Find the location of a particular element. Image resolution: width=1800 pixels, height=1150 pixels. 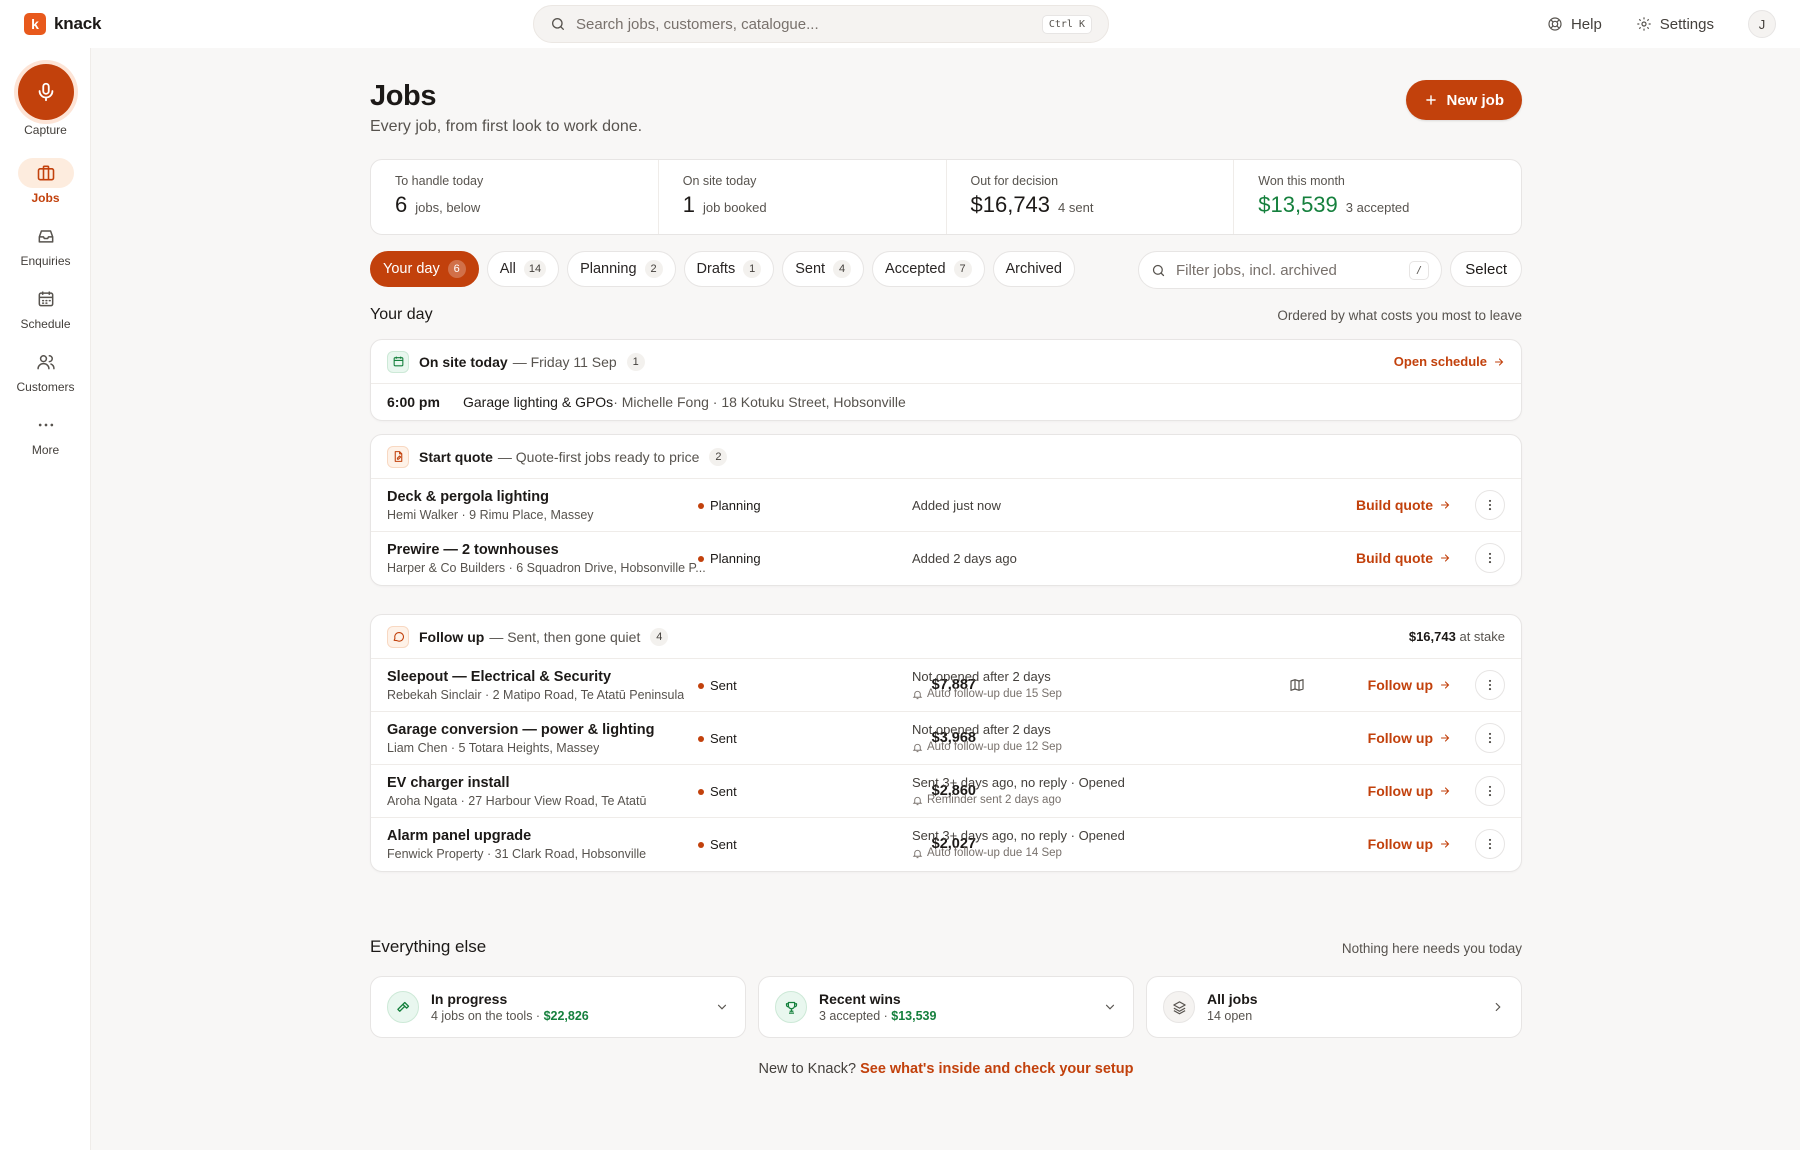

sidebar-item-customers: Customers is located at coordinates (45, 370).